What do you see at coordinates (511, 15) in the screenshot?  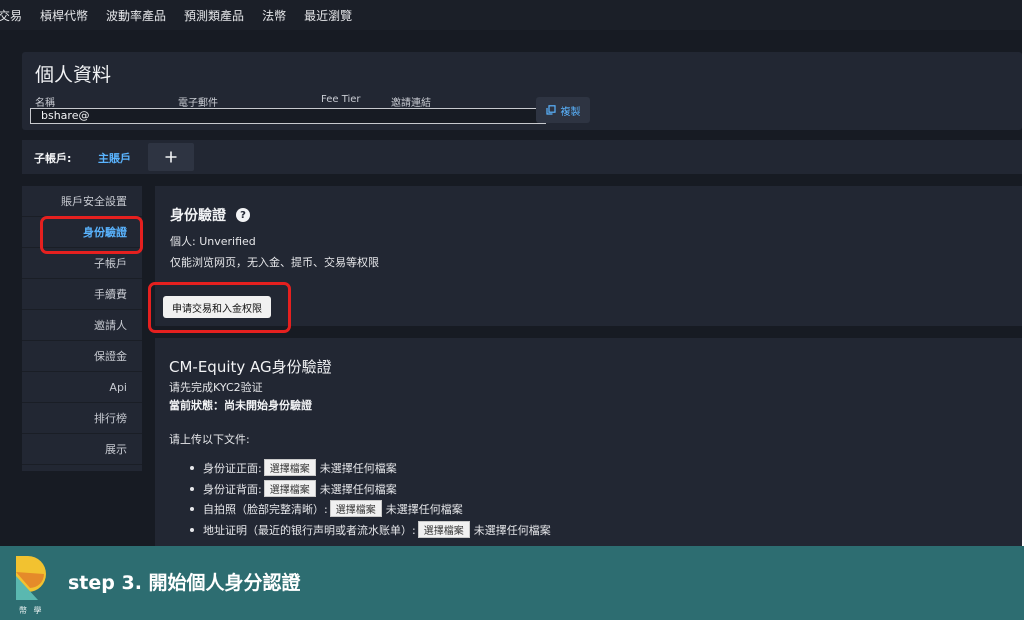 I see `top-navigation: 交易 槓桿代幣 波動率產品 預測類產品 法幣 最近瀏覽` at bounding box center [511, 15].